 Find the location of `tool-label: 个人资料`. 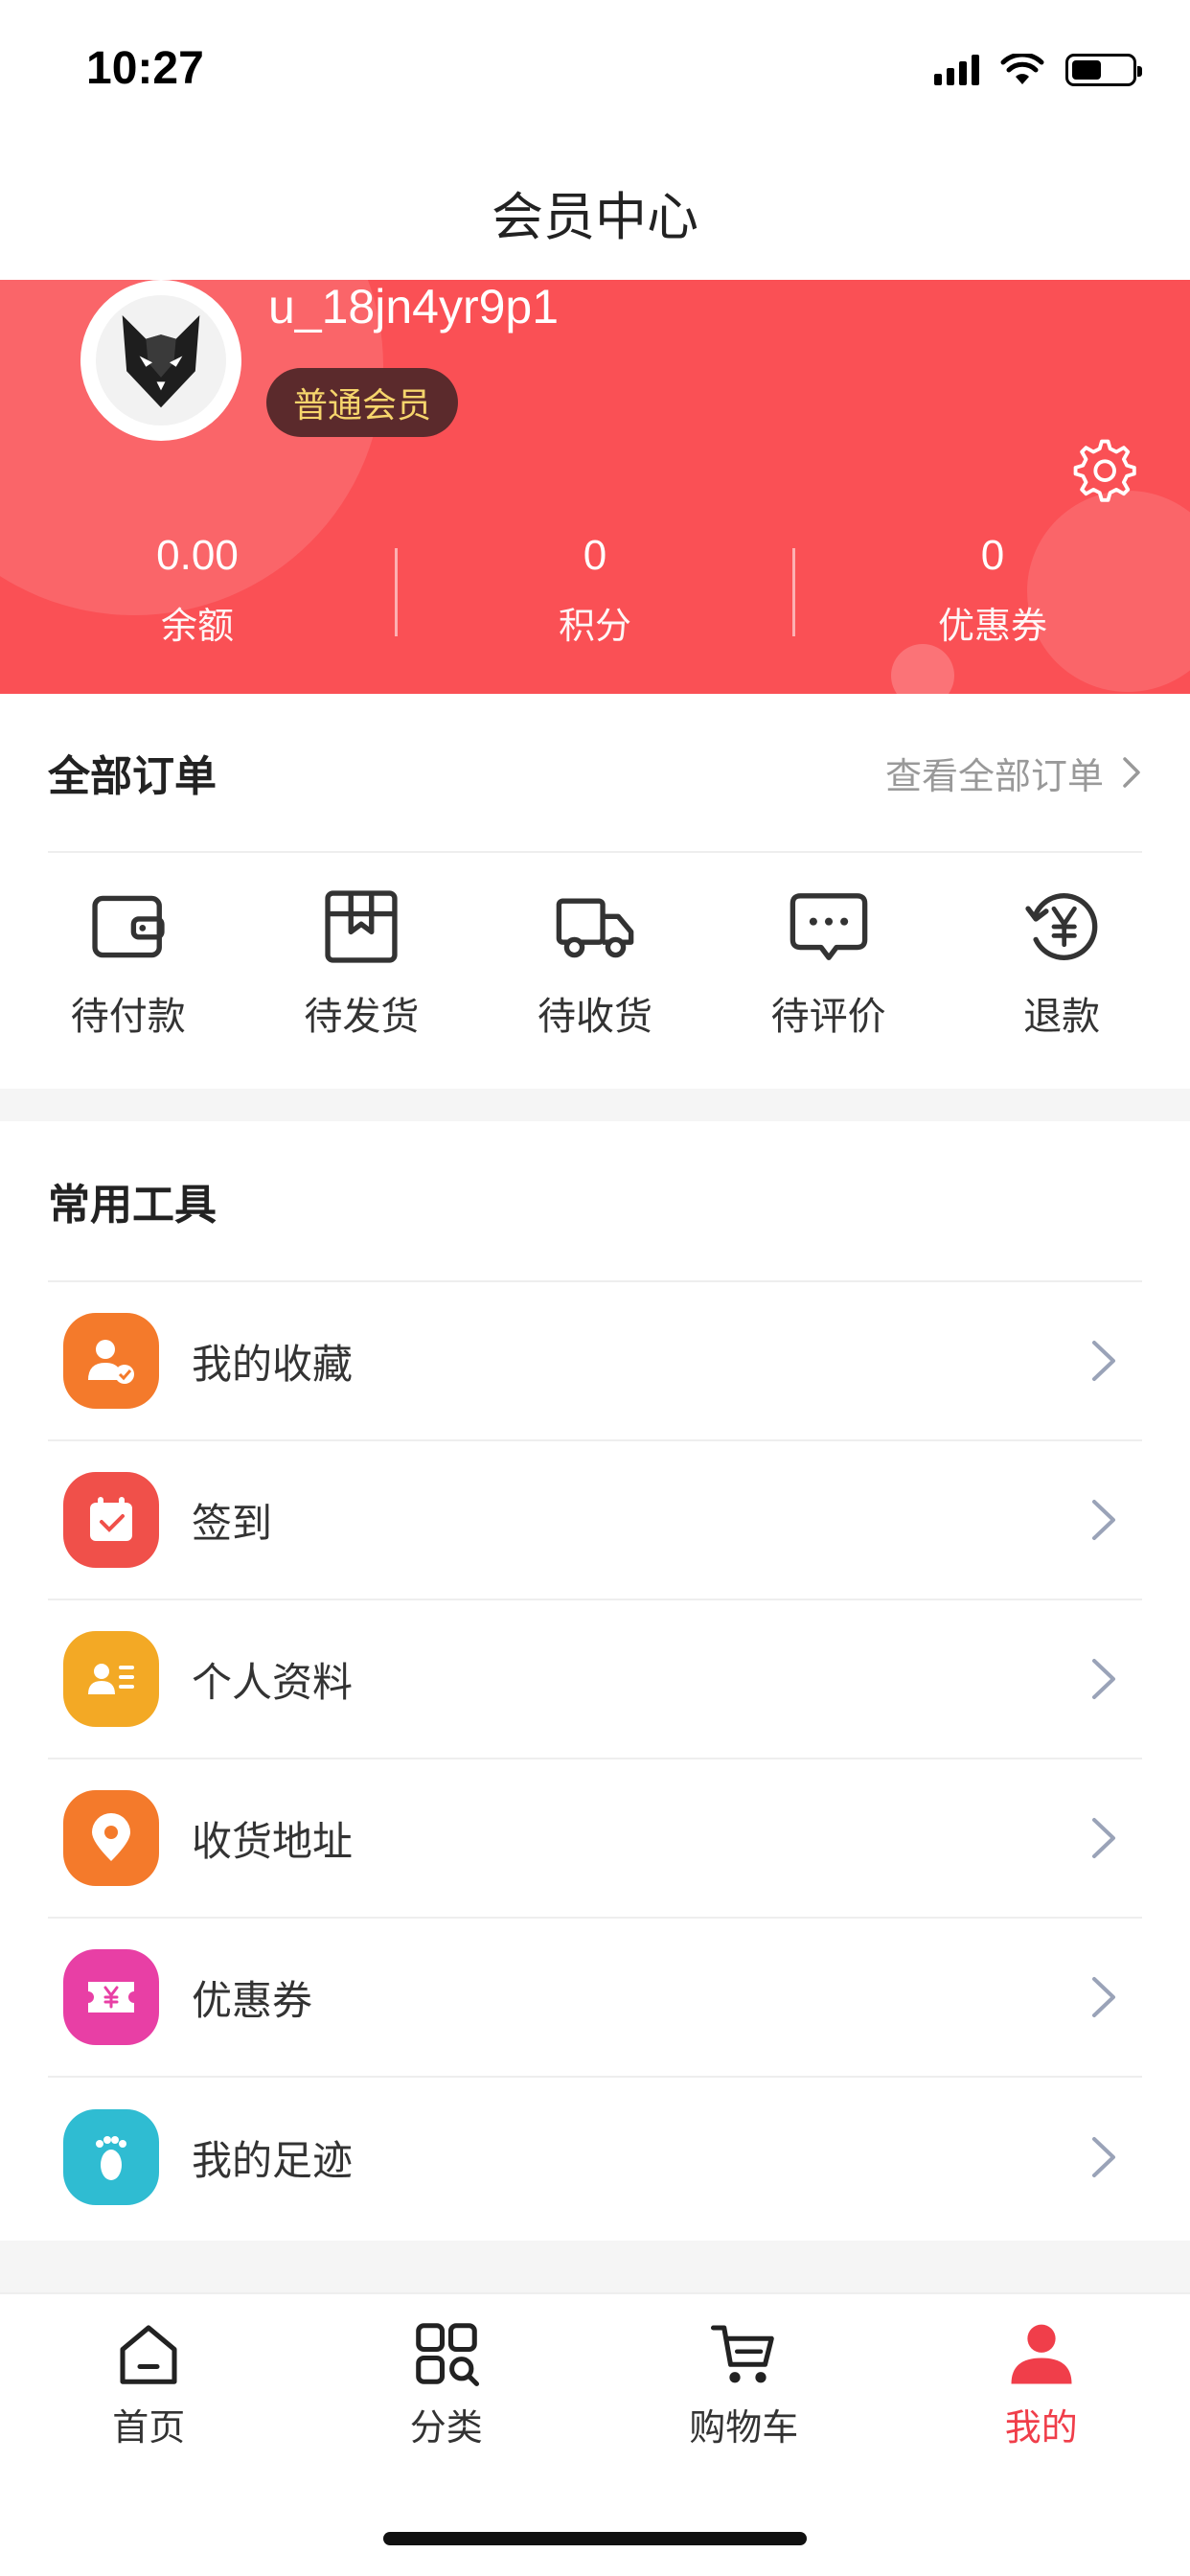

tool-label: 个人资料 is located at coordinates (273, 1682).